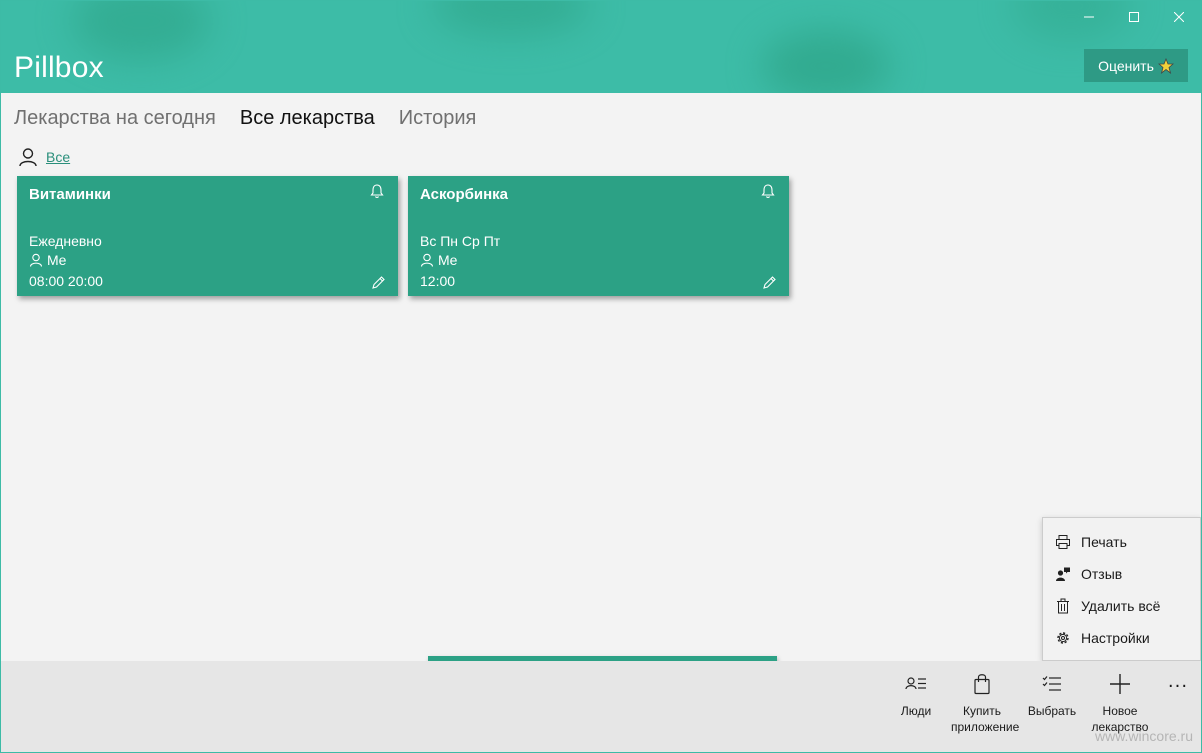 This screenshot has width=1202, height=753. What do you see at coordinates (307, 118) in the screenshot?
I see `tab-all-medicines: Все лекарства` at bounding box center [307, 118].